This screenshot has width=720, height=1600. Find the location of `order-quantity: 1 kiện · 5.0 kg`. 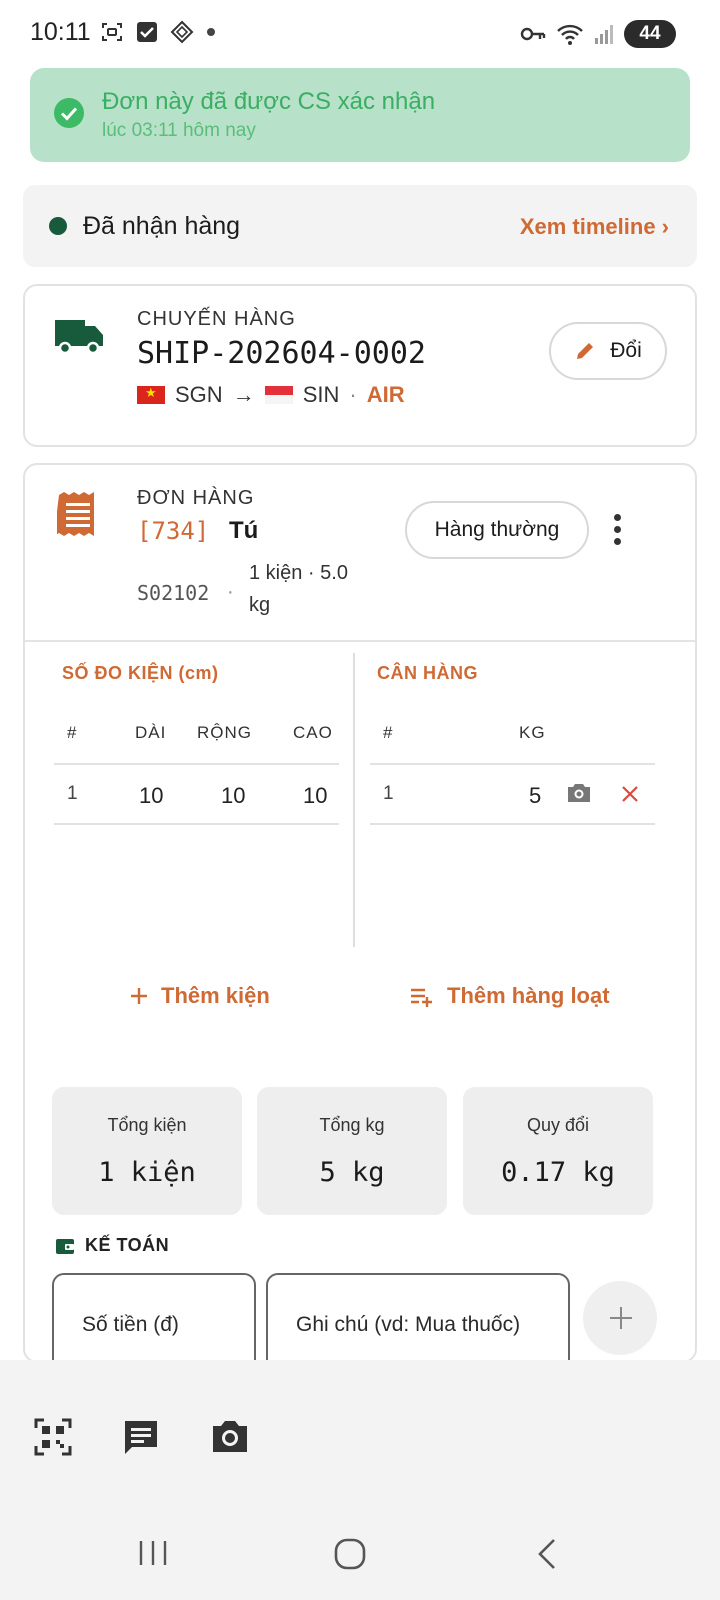

order-quantity: 1 kiện · 5.0 kg is located at coordinates (319, 589).